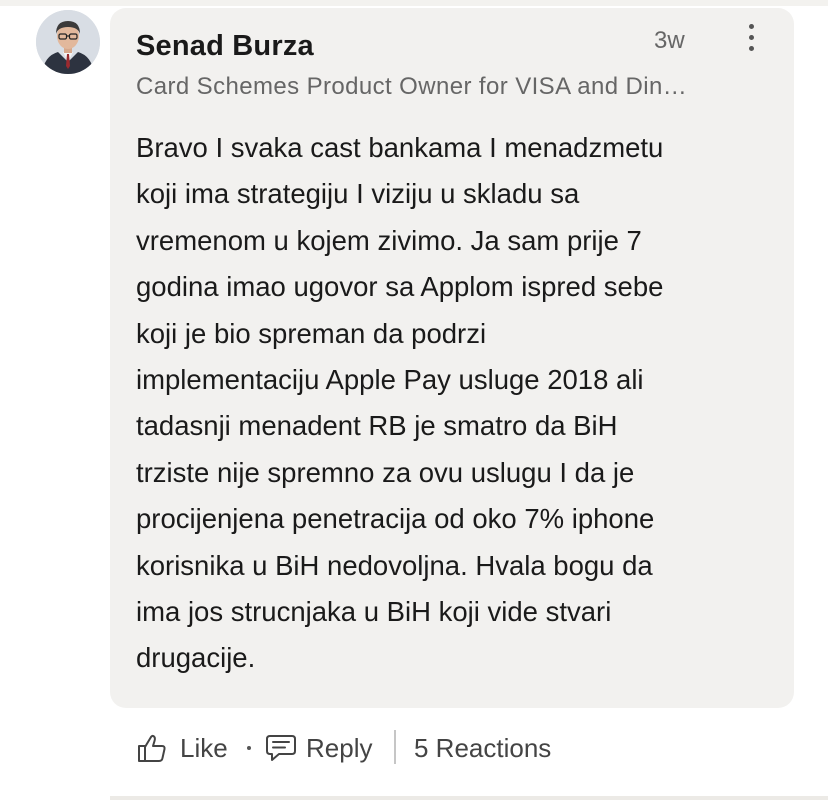 The image size is (828, 800). I want to click on like-button: Like, so click(182, 748).